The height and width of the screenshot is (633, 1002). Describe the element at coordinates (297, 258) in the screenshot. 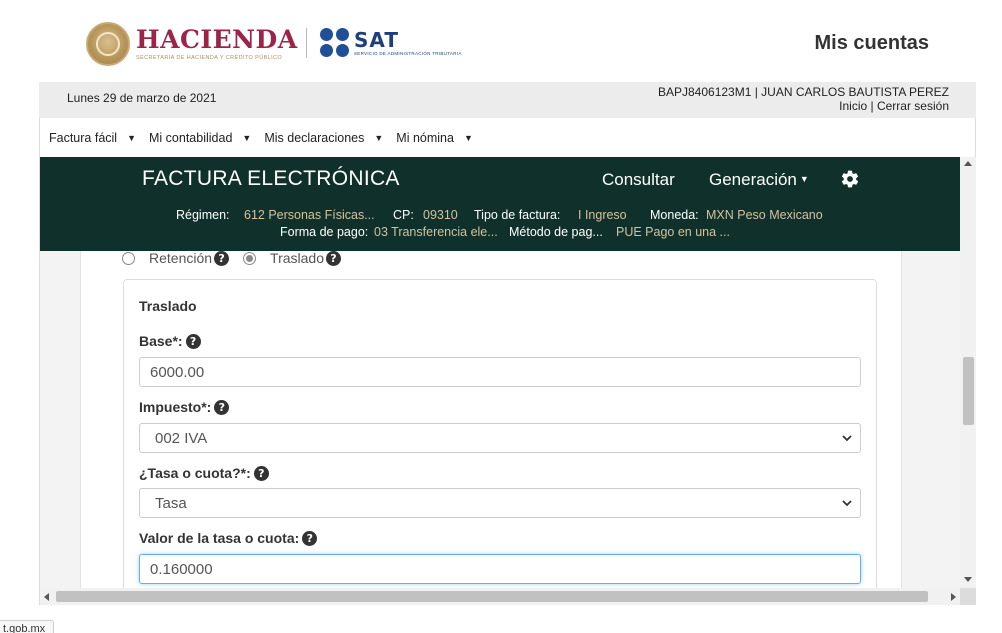

I see `traslado-label: Traslado` at that location.